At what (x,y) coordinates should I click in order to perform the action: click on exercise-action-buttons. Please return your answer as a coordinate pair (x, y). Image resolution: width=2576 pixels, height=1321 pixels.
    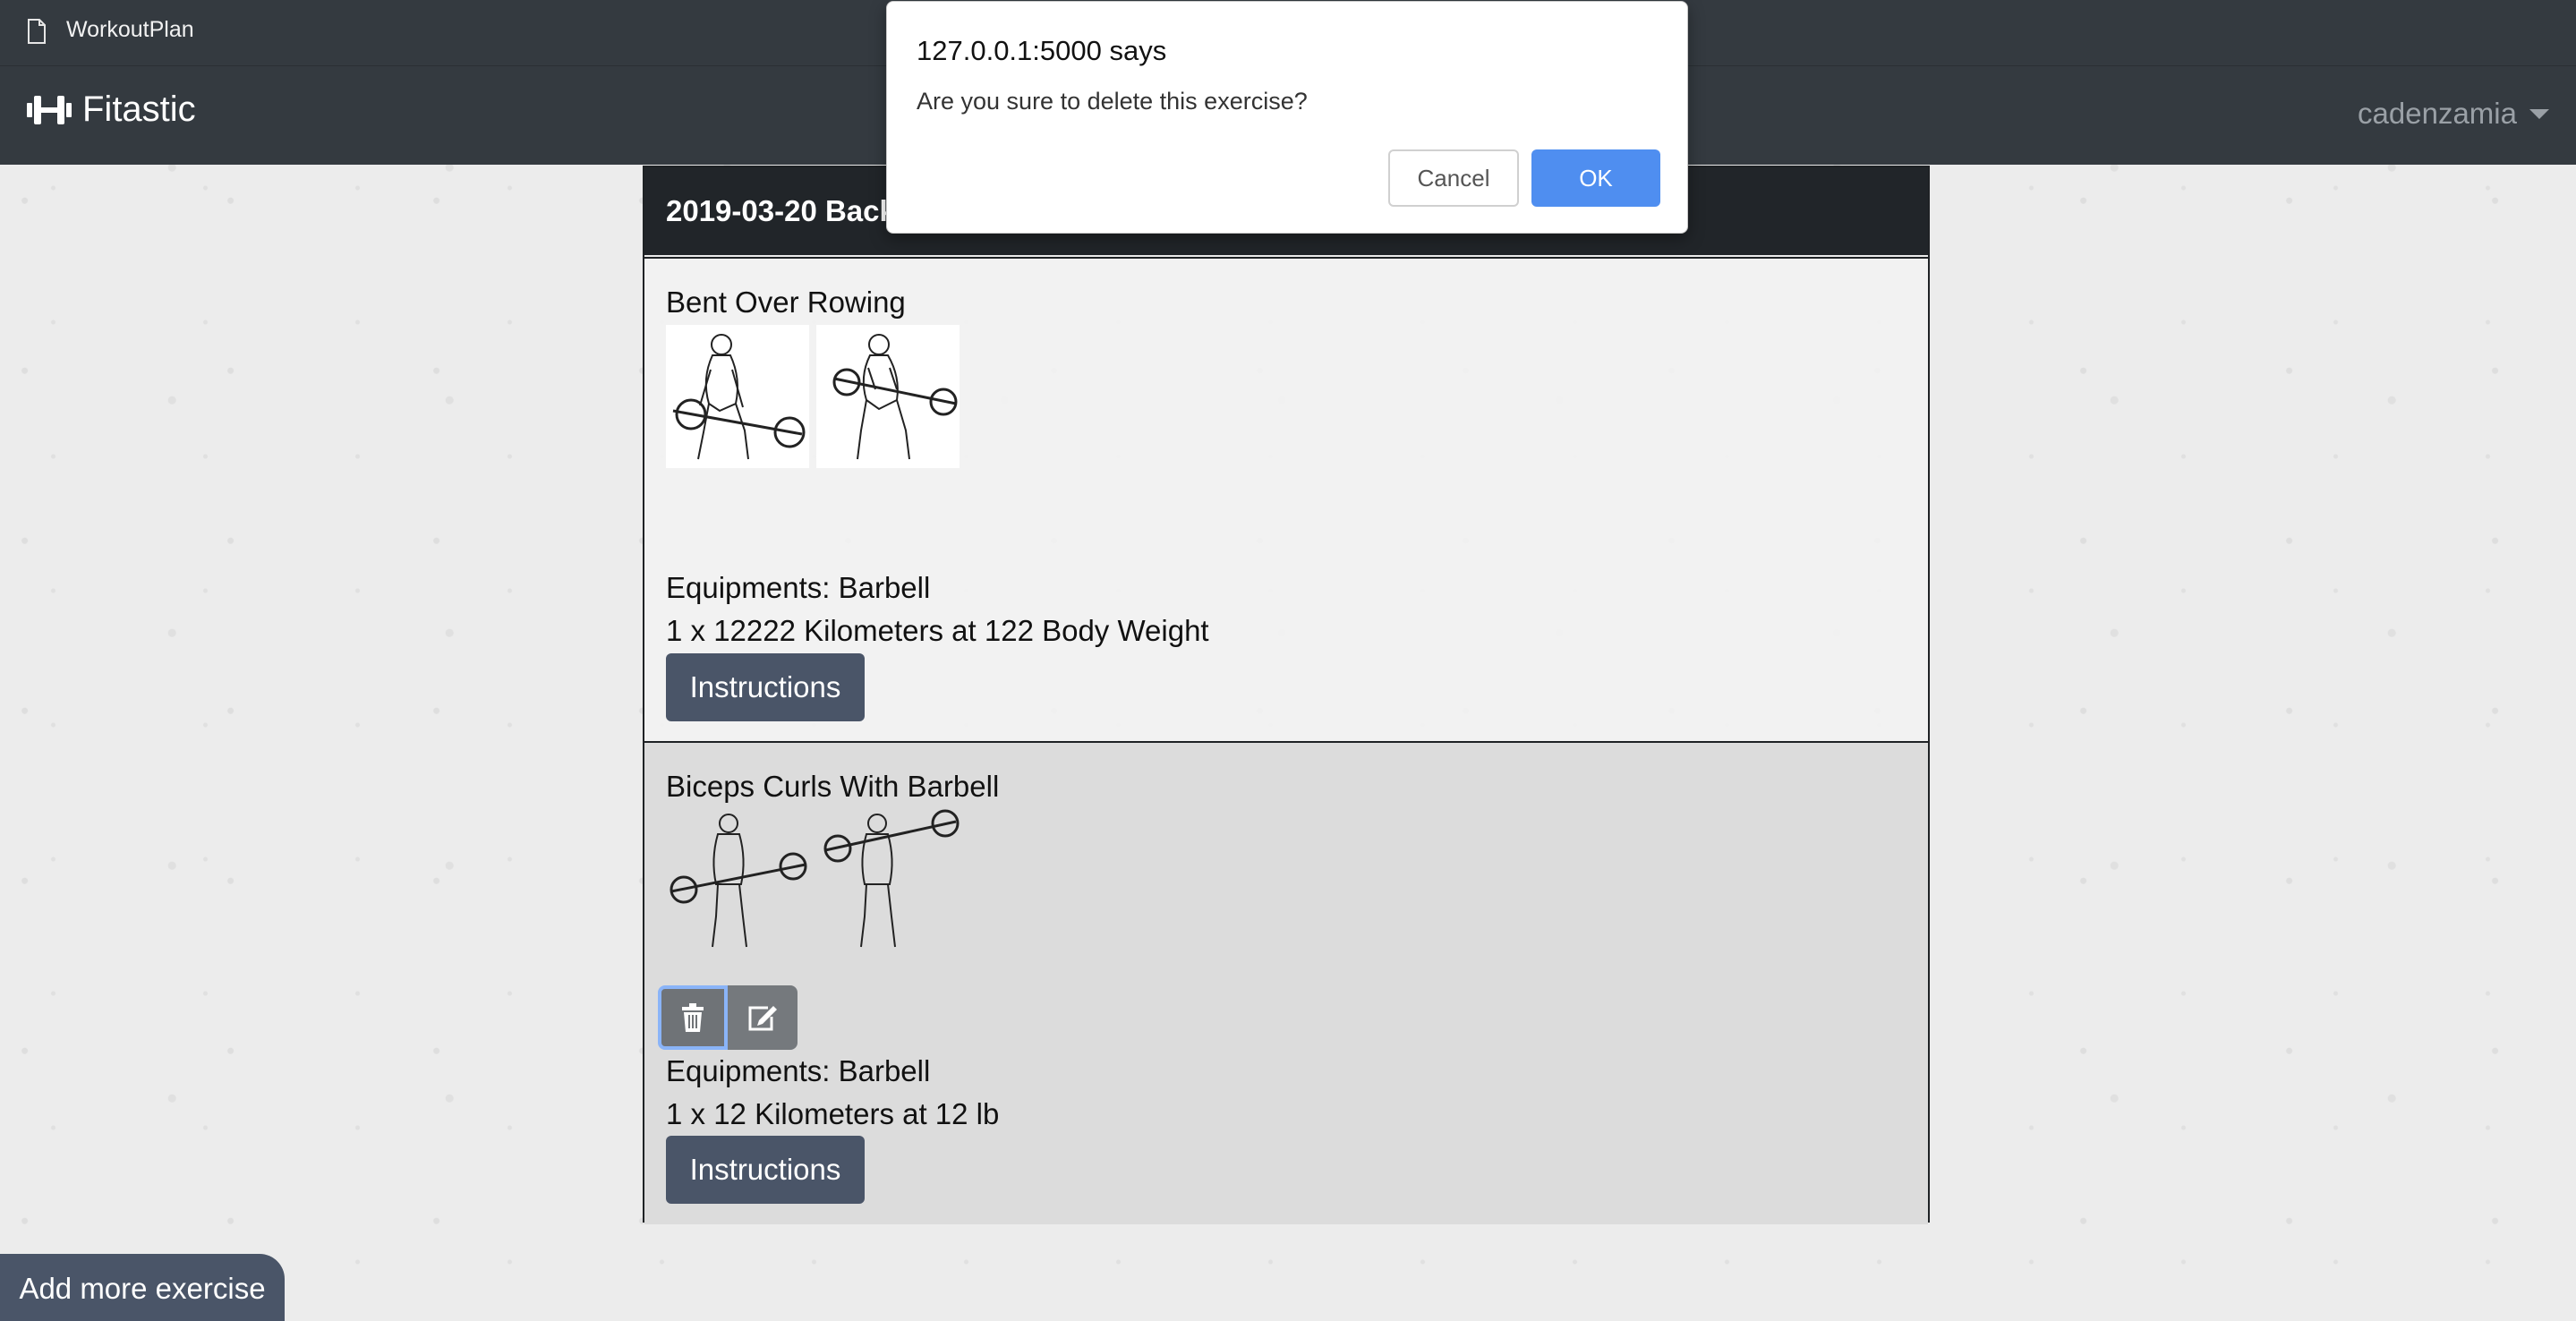
    Looking at the image, I should click on (728, 1017).